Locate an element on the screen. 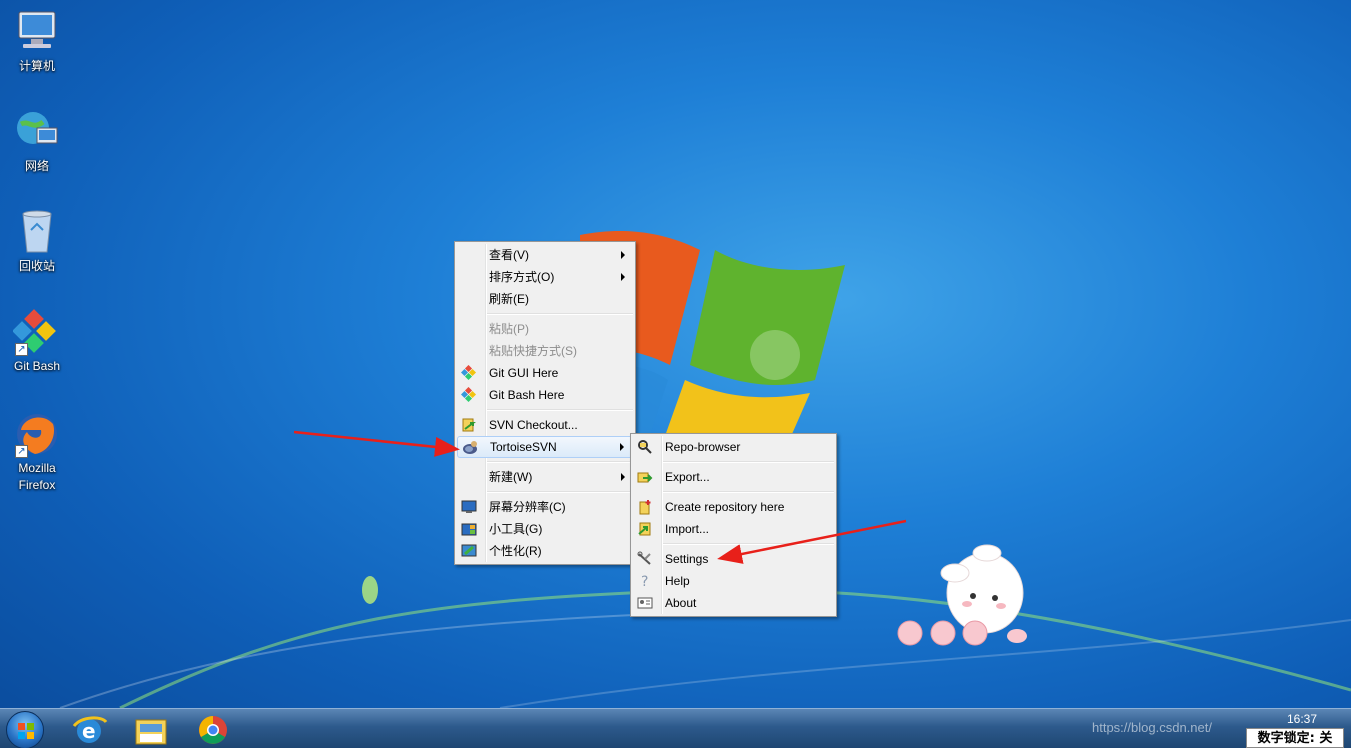 This screenshot has width=1351, height=748. menu-item-label: Git GUI Here is located at coordinates (524, 373).